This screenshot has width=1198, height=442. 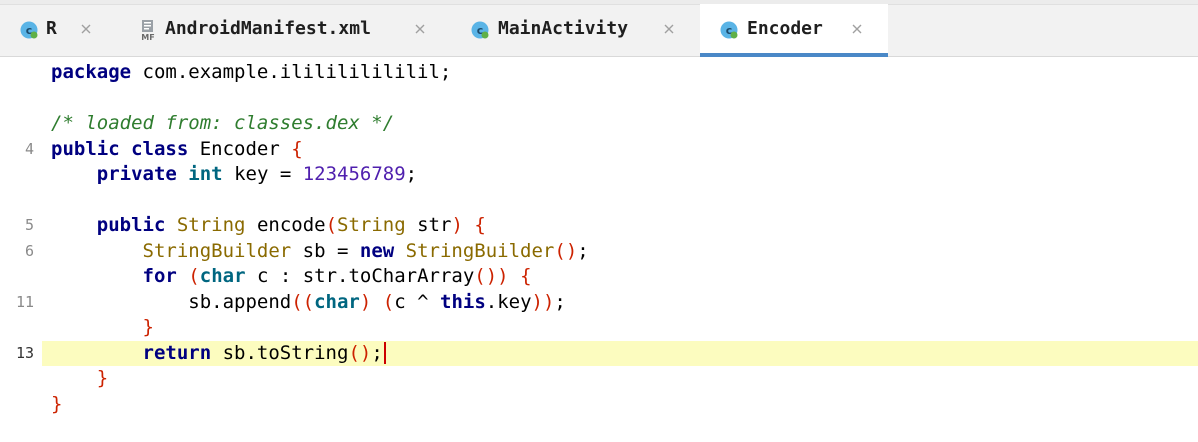 I want to click on tab-label: AndroidManifest.xml, so click(x=268, y=28).